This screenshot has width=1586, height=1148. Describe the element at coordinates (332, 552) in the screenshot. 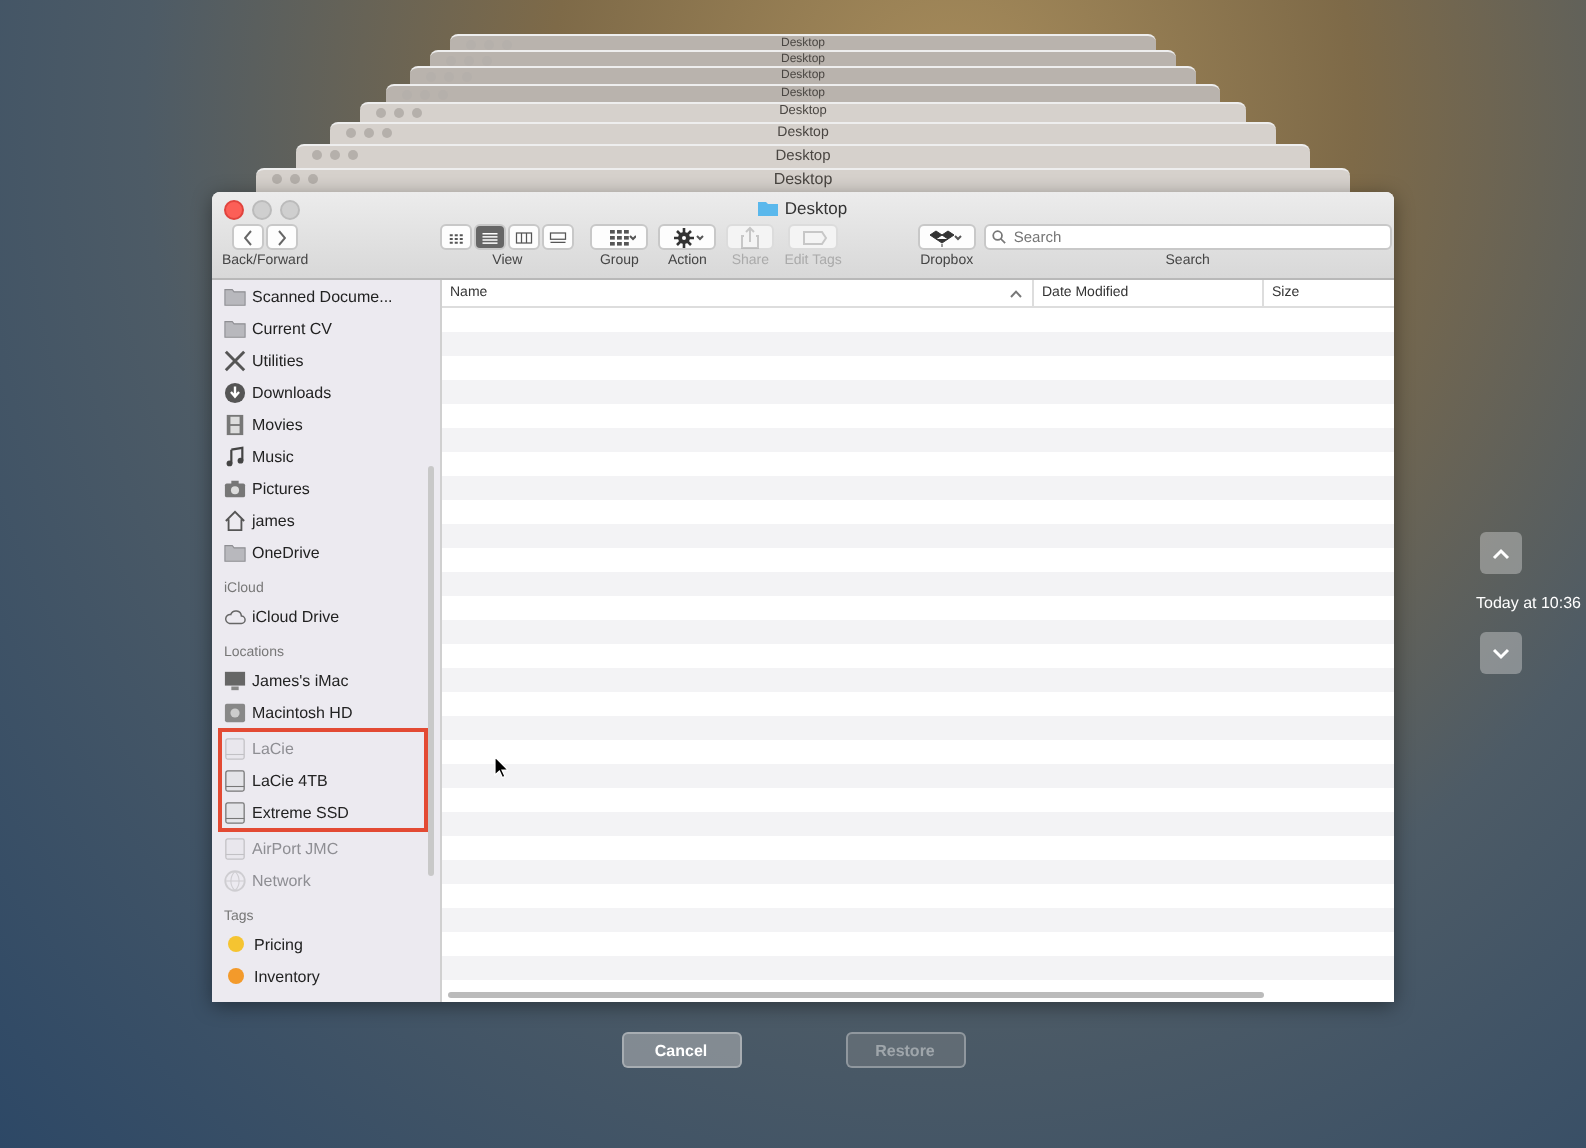

I see `sidebar-item: OneDrive` at that location.